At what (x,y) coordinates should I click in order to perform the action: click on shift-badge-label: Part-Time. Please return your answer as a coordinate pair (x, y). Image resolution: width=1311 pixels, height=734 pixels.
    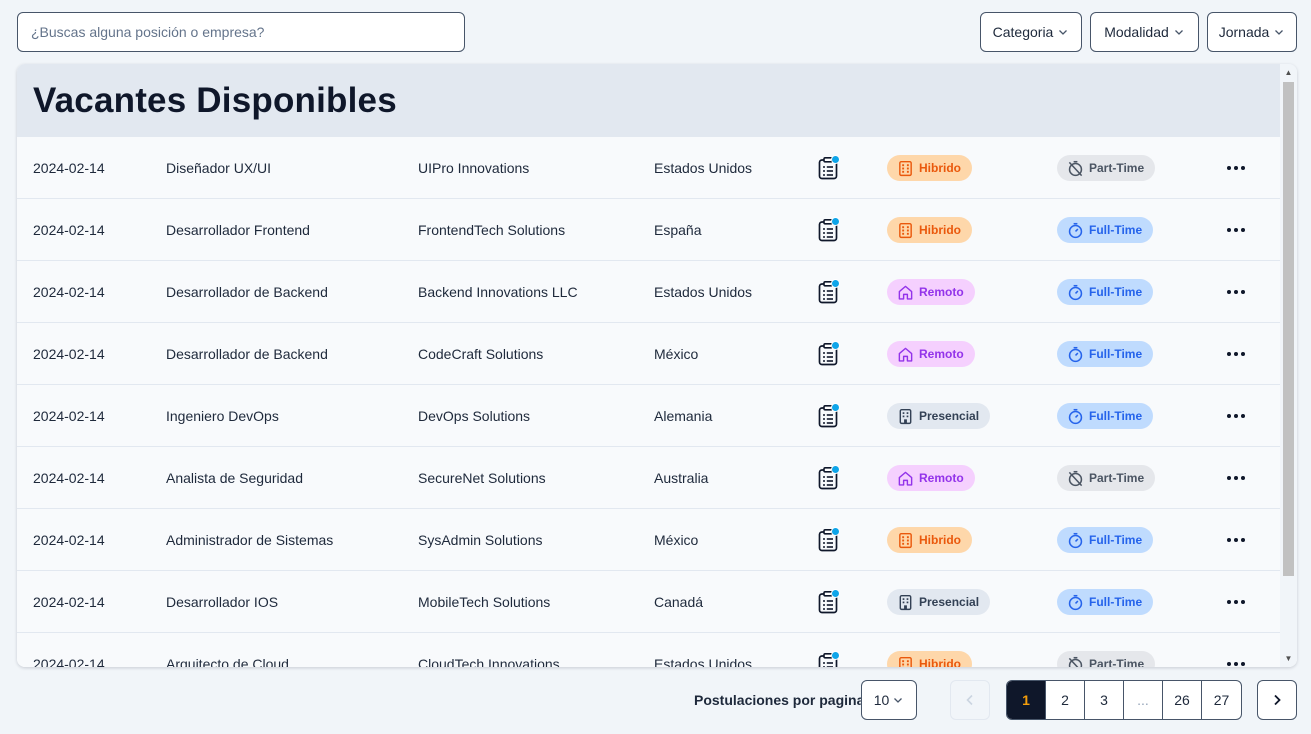
    Looking at the image, I should click on (1117, 478).